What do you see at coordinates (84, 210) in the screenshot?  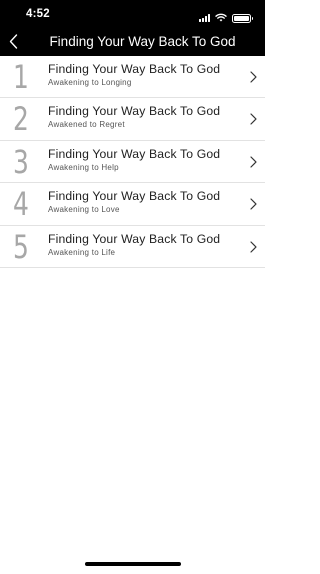 I see `item-subtitle: Awakening to Love` at bounding box center [84, 210].